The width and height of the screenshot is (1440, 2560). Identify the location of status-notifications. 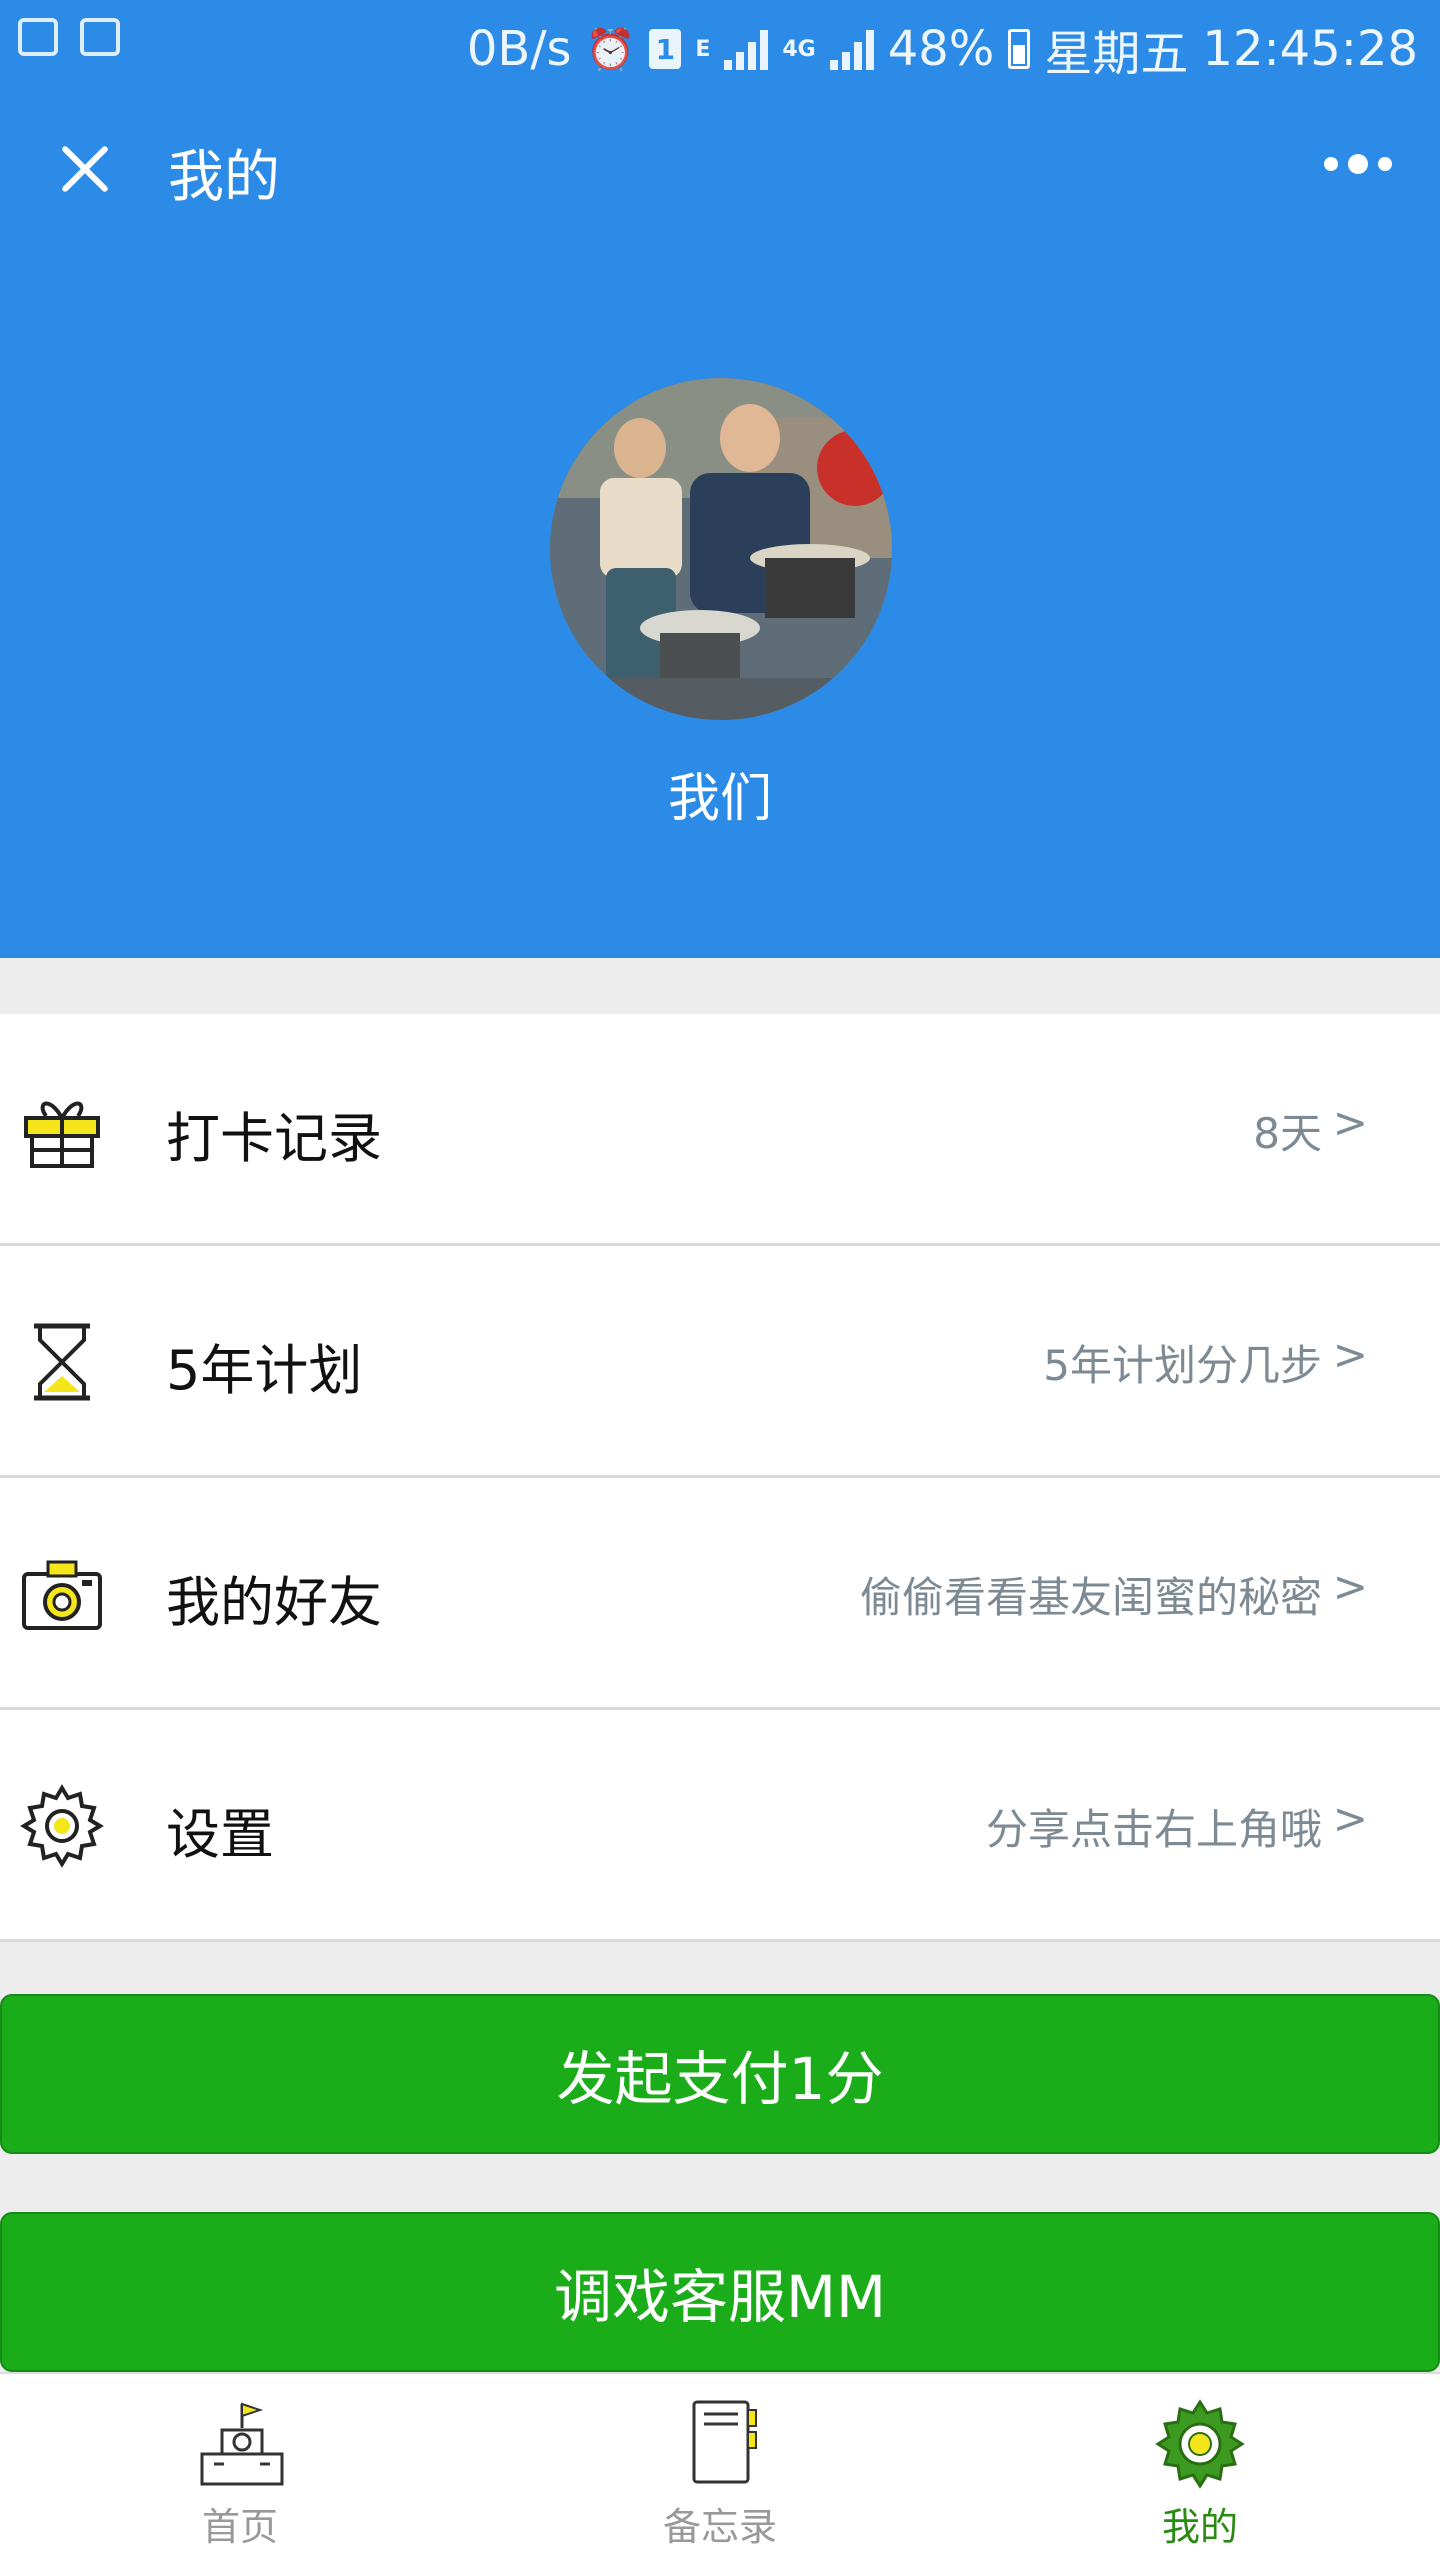
(69, 37).